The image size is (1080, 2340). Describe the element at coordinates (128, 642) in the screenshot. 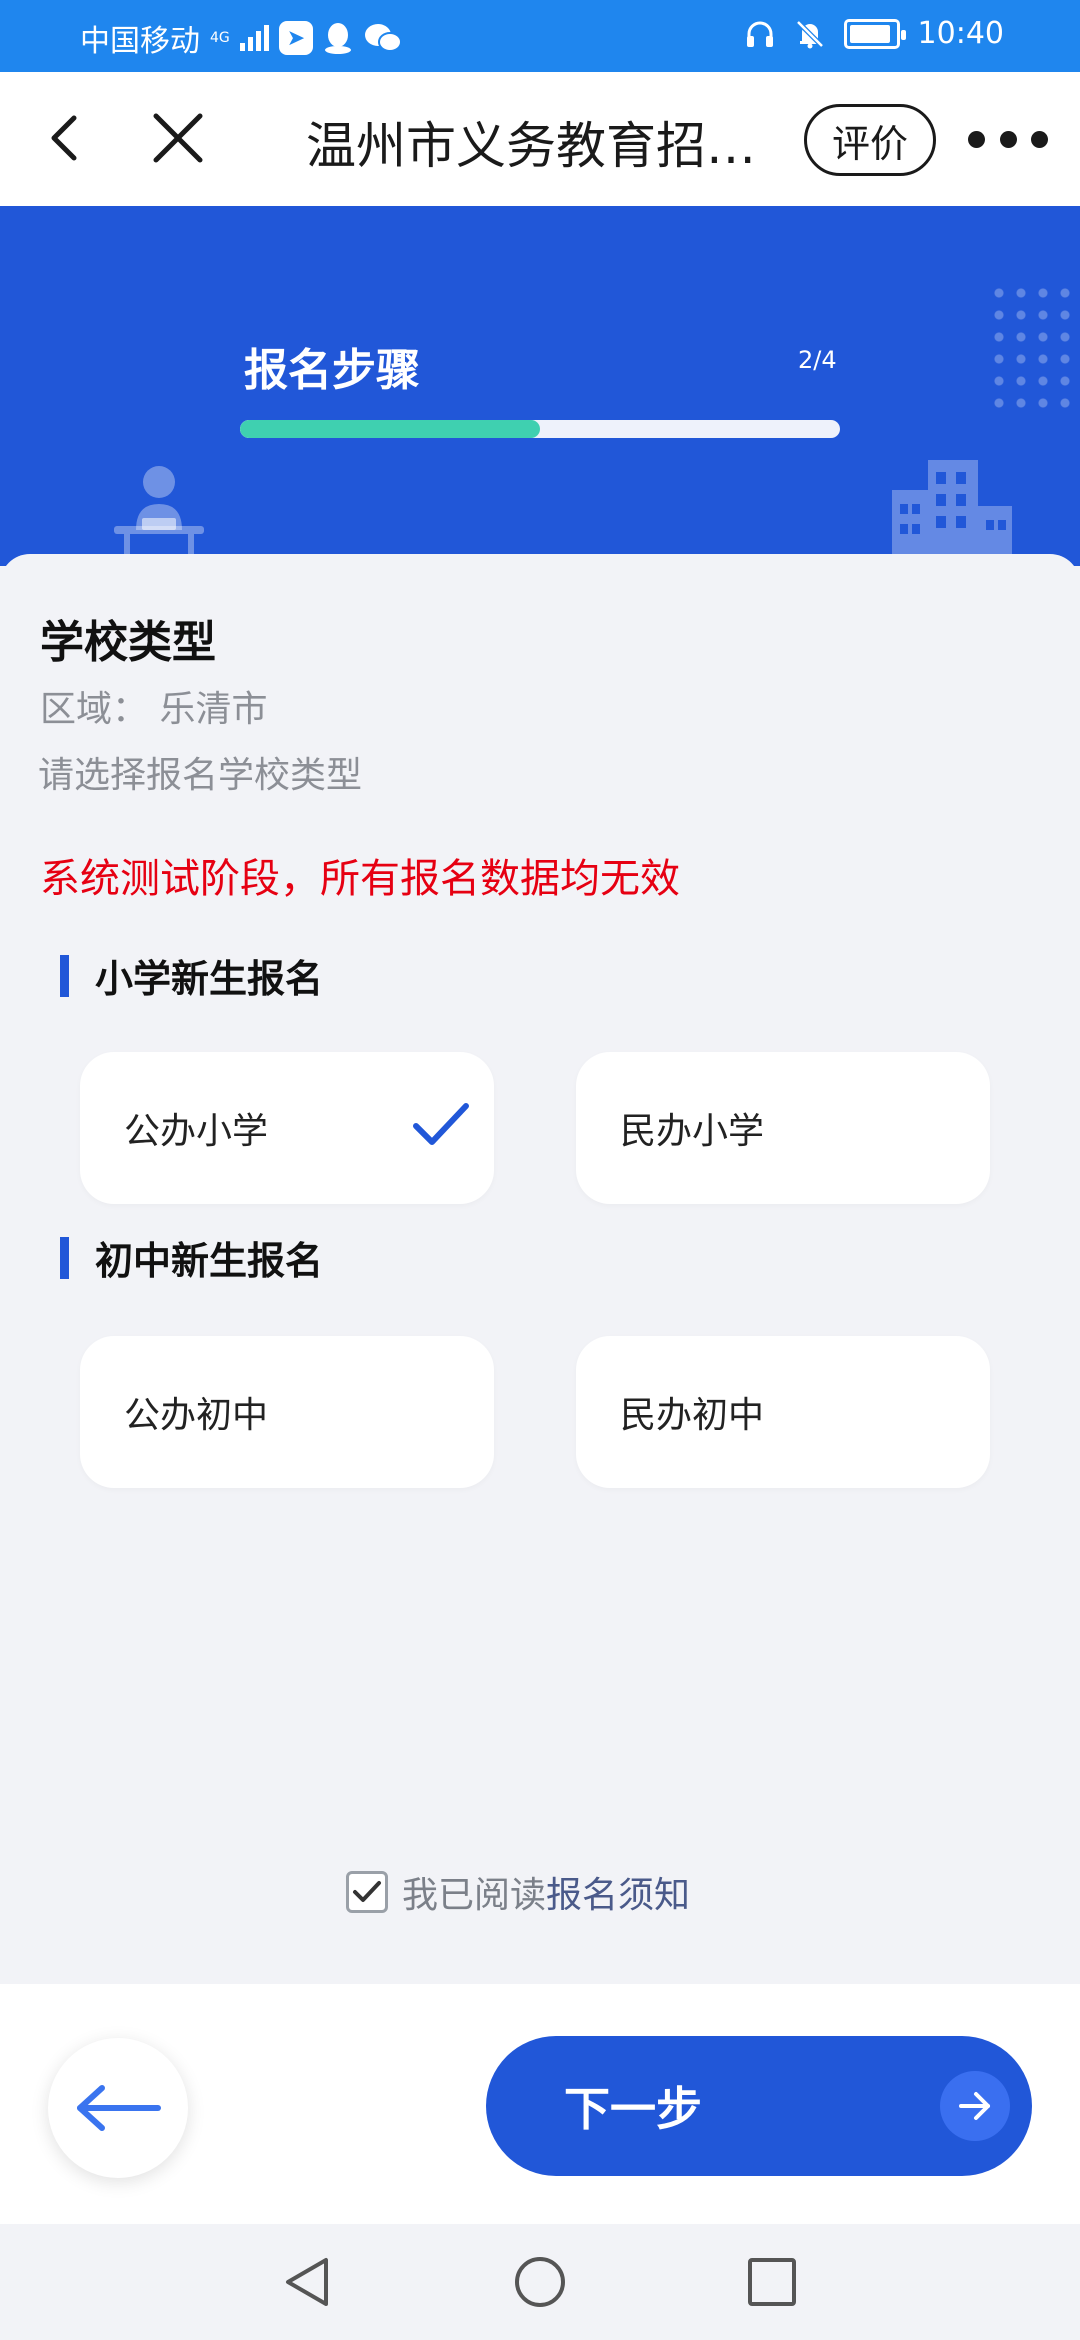

I see `section-title: 学校类型` at that location.